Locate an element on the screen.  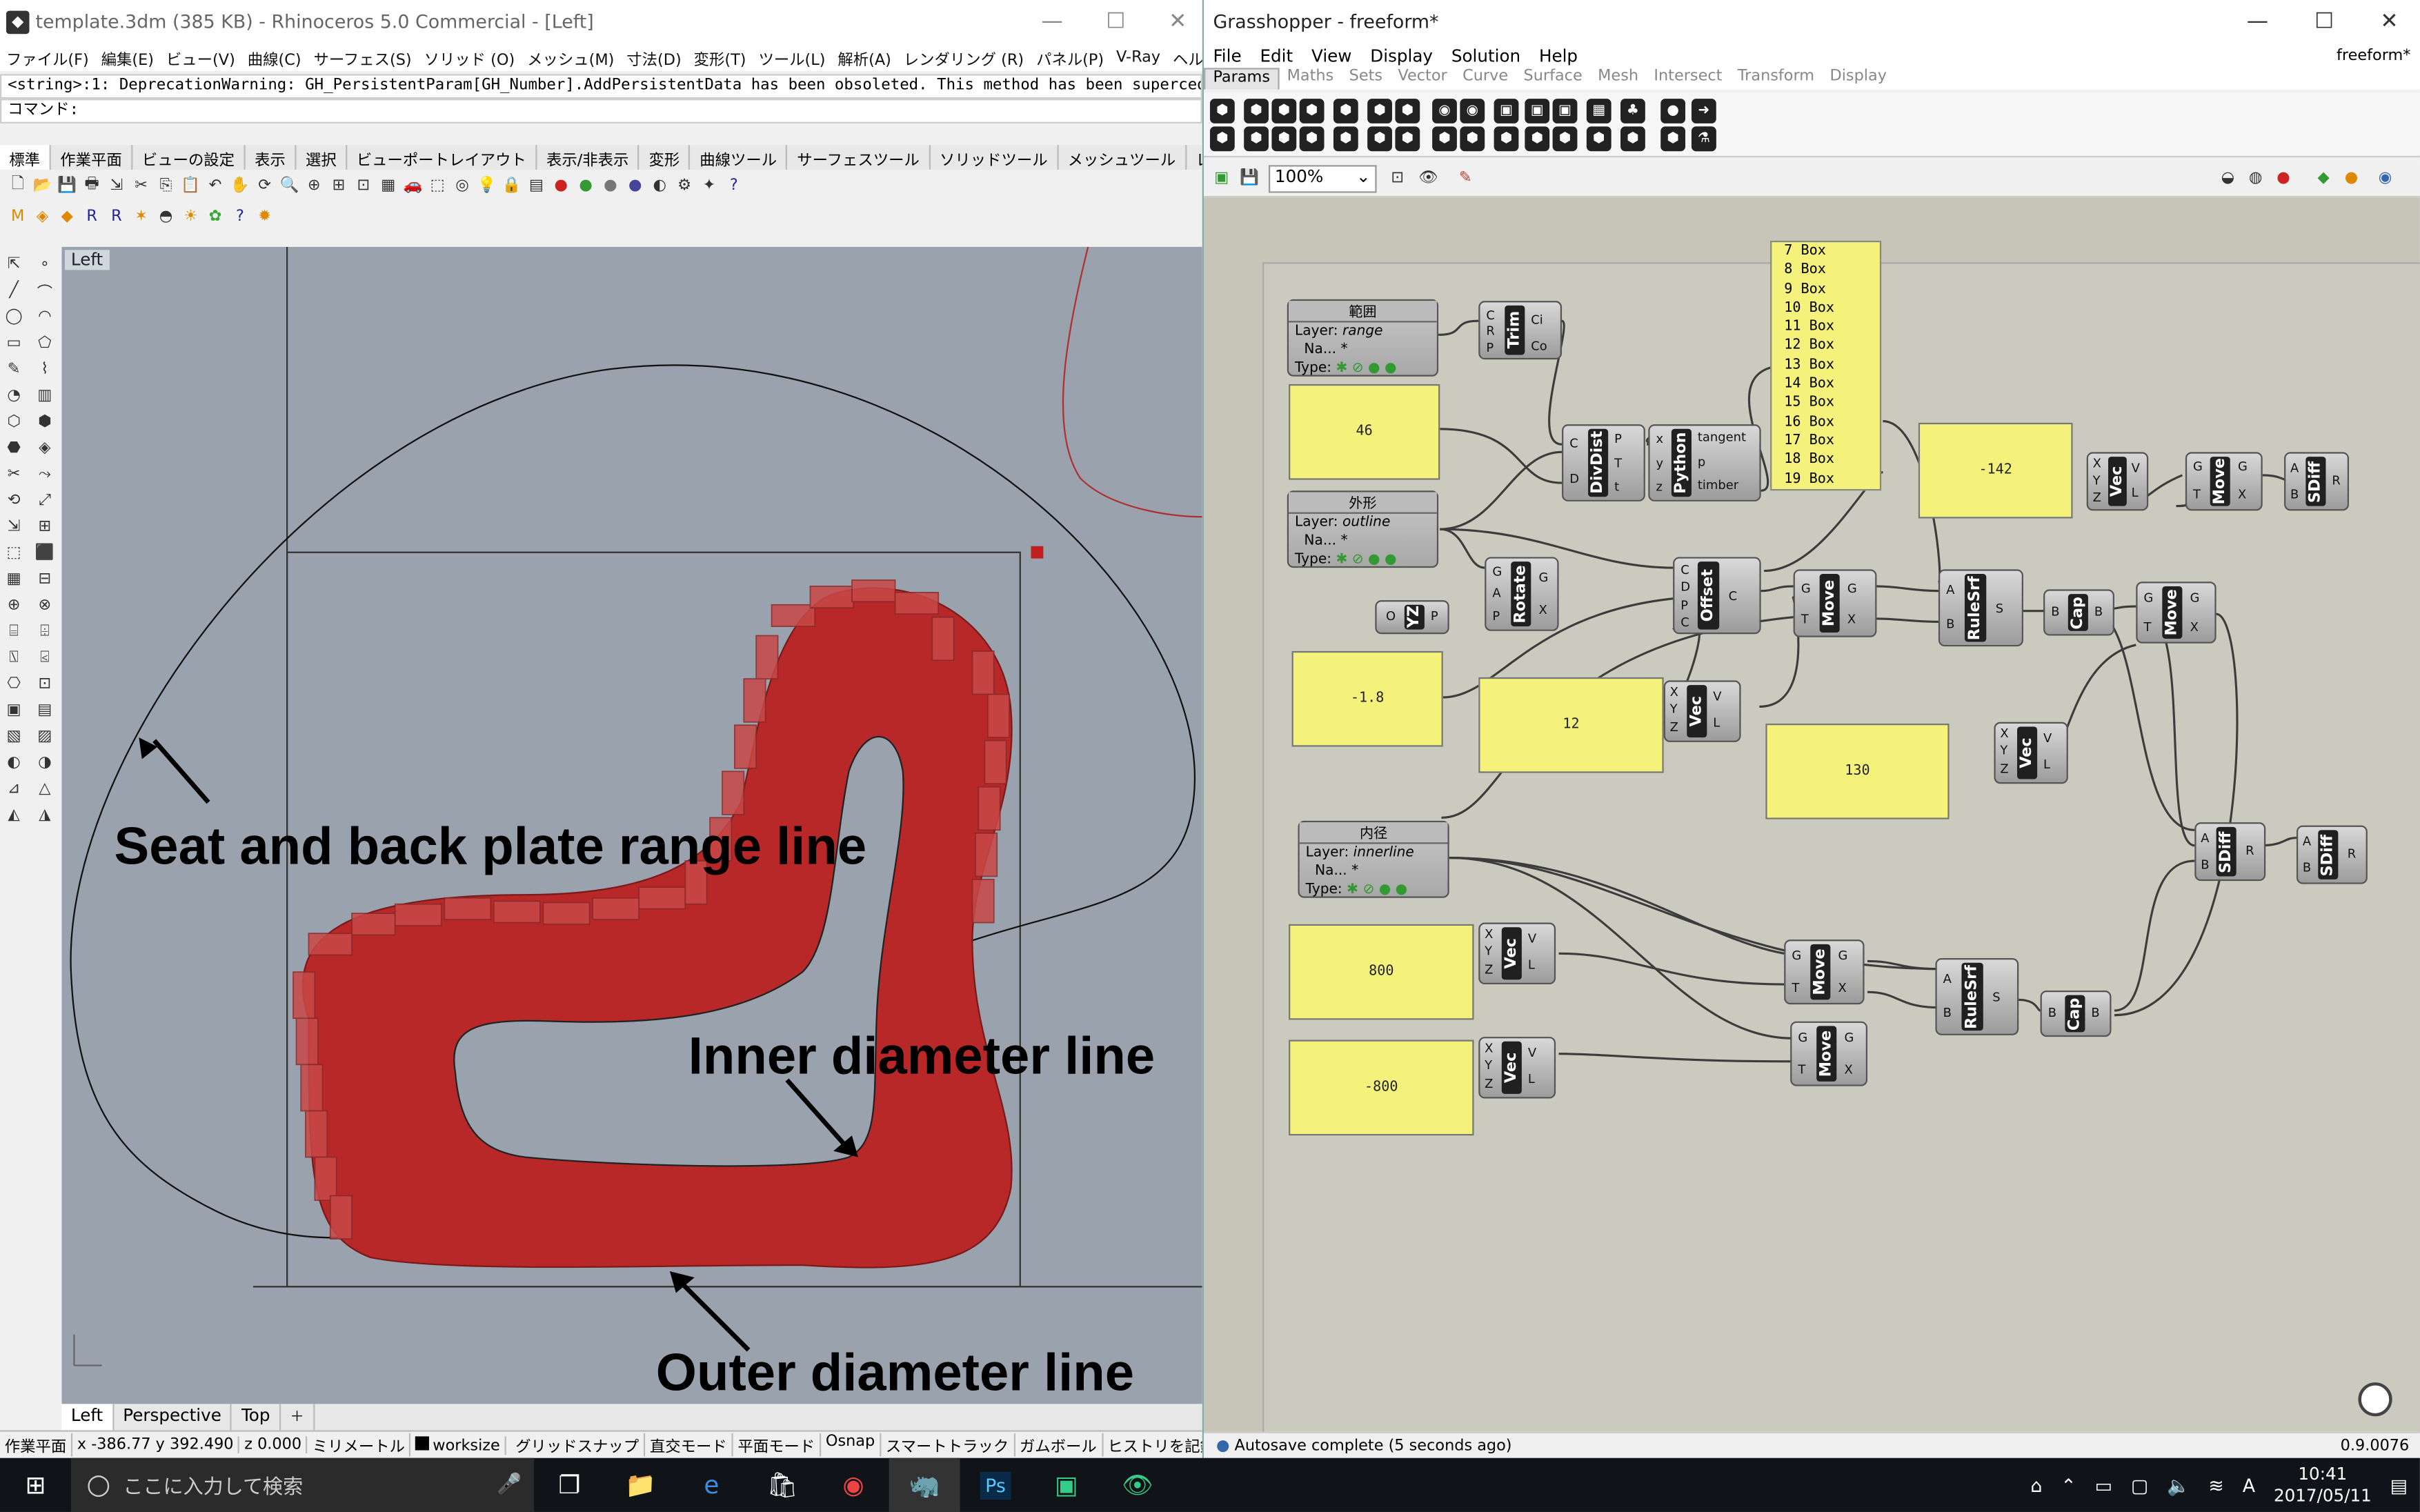
tool-19-icon: ⤢ is located at coordinates (45, 501).